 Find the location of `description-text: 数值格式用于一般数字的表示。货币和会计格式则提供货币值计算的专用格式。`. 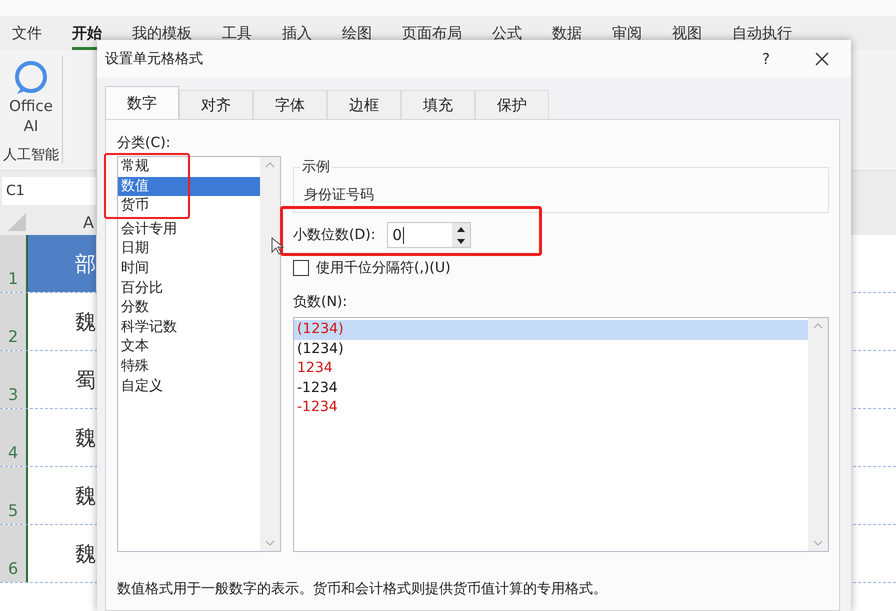

description-text: 数值格式用于一般数字的表示。货币和会计格式则提供货币值计算的专用格式。 is located at coordinates (362, 589).